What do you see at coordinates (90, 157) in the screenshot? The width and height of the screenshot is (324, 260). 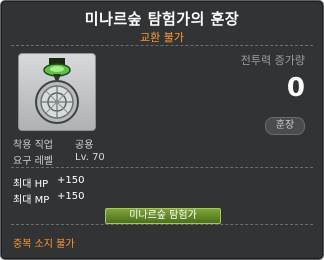 I see `requirement-value: Lv. 70` at bounding box center [90, 157].